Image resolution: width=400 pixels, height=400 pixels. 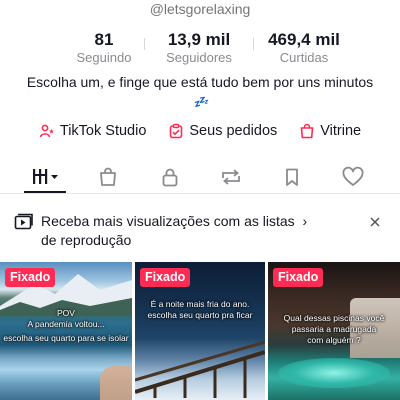 I want to click on tiktok-studio-link: TikTok Studio, so click(x=93, y=131).